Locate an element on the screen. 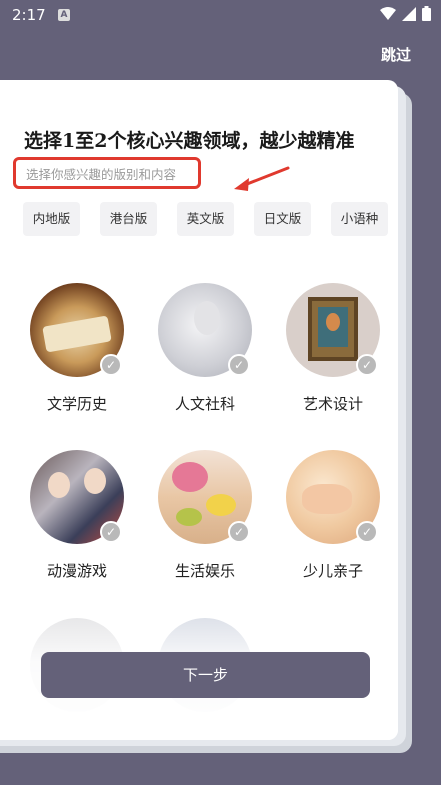 This screenshot has height=785, width=441. battery-icon is located at coordinates (426, 13).